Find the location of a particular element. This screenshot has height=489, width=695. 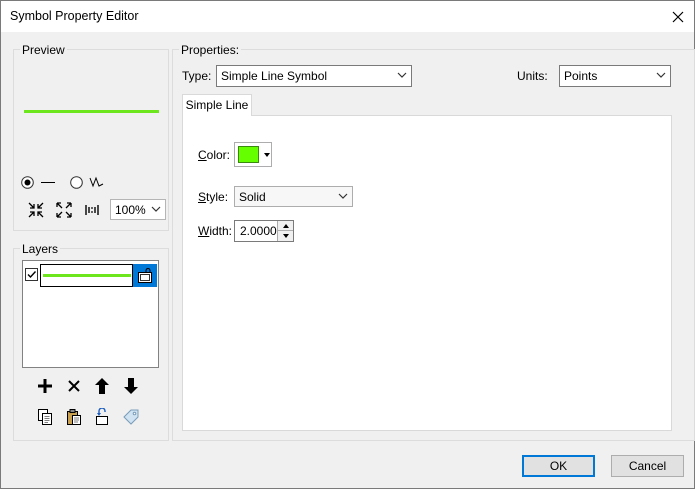

remove-layer-button is located at coordinates (74, 386).